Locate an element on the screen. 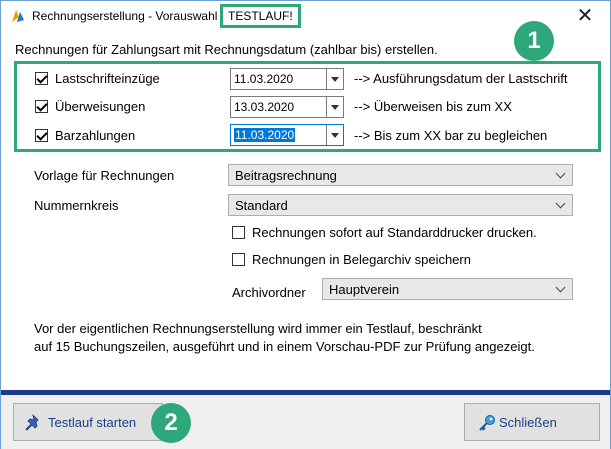 This screenshot has width=611, height=449. label-archive-folder: Archivordner is located at coordinates (269, 292).